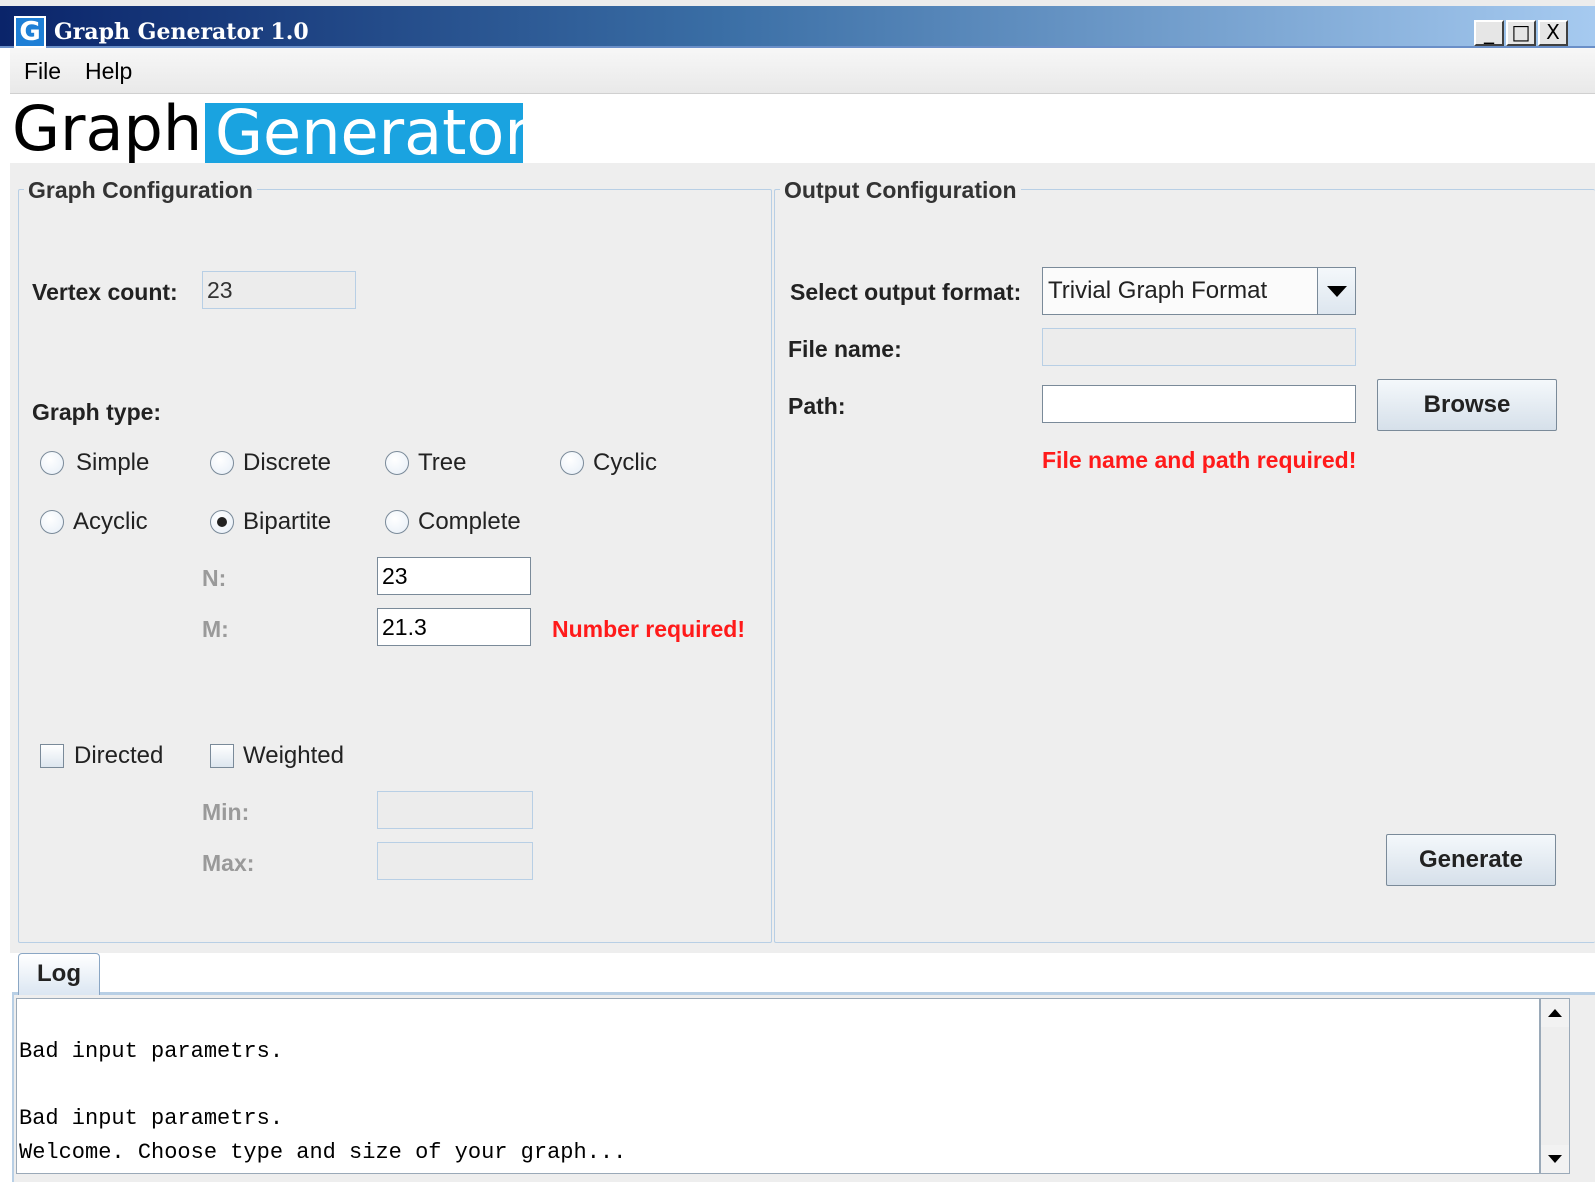 Image resolution: width=1595 pixels, height=1202 pixels. I want to click on weighted-checkbox, so click(222, 756).